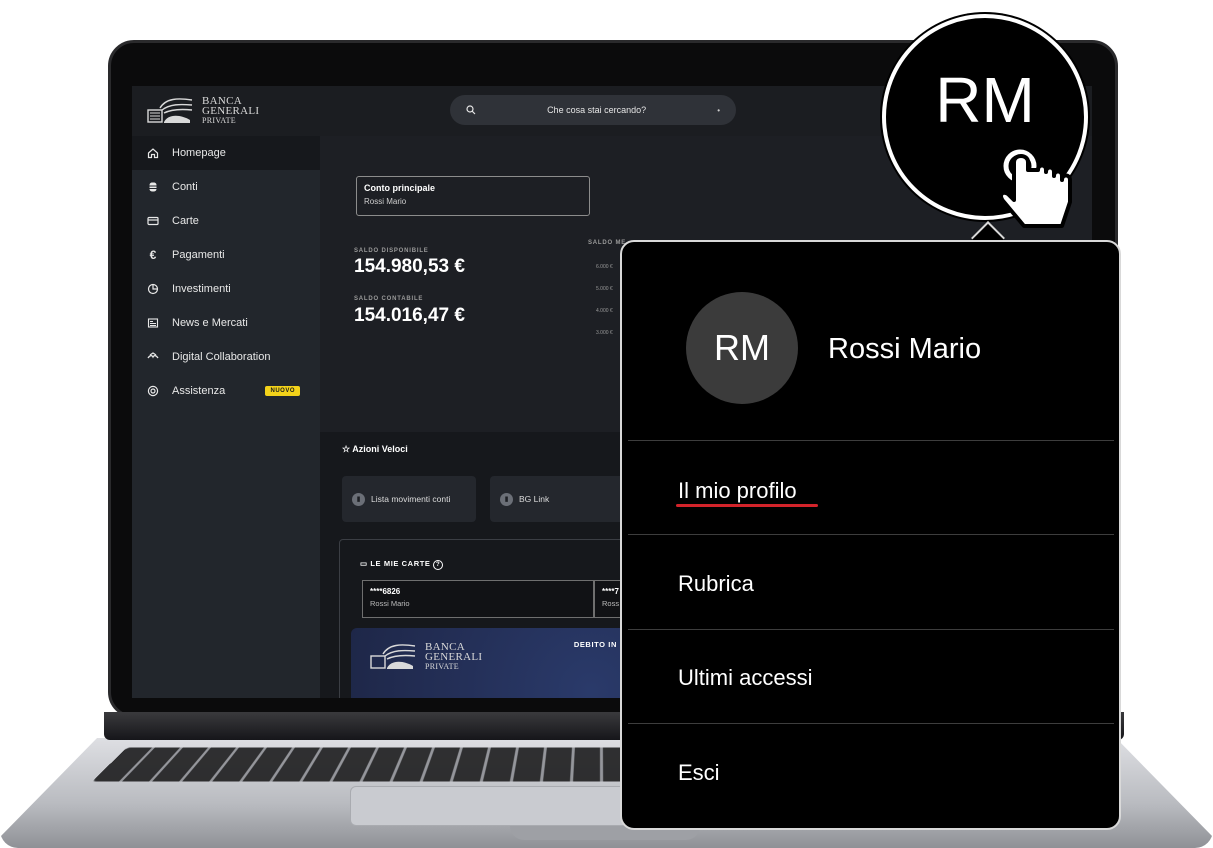 This screenshot has width=1213, height=848. I want to click on pointer-hand-icon, so click(1035, 188).